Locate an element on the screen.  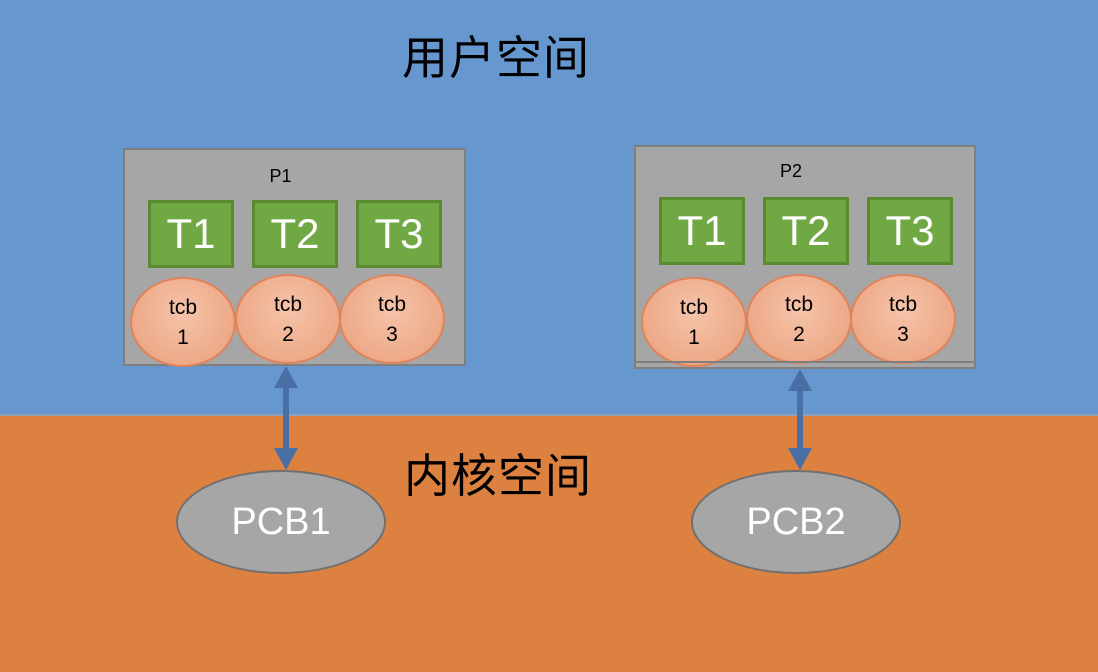
arrow-p2-pcb2 is located at coordinates (800, 419).